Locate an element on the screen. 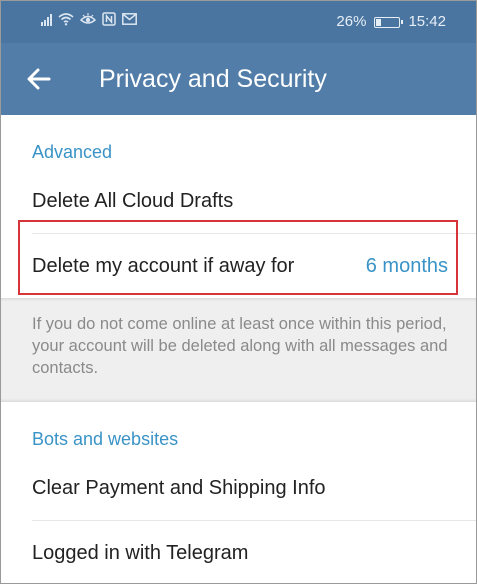 The width and height of the screenshot is (477, 584). clock: 15:42 is located at coordinates (427, 21).